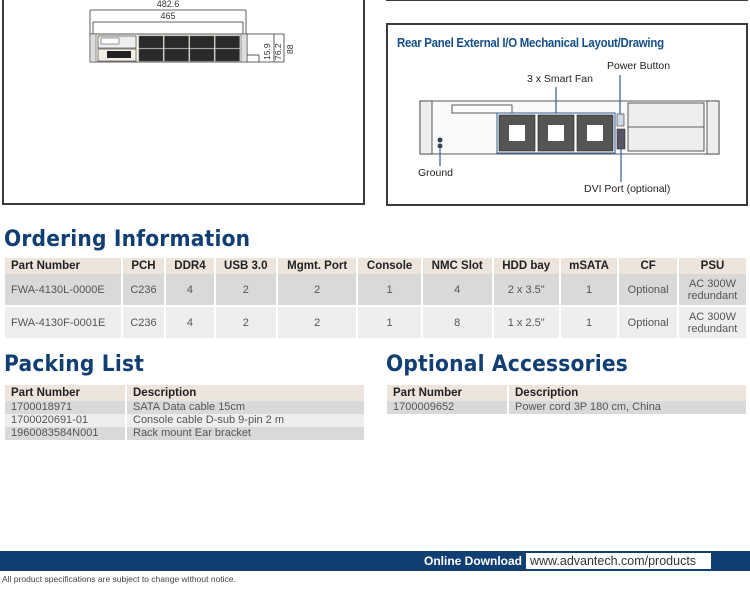  Describe the element at coordinates (618, 561) in the screenshot. I see `download-url-link: www.advantech.com/products` at that location.